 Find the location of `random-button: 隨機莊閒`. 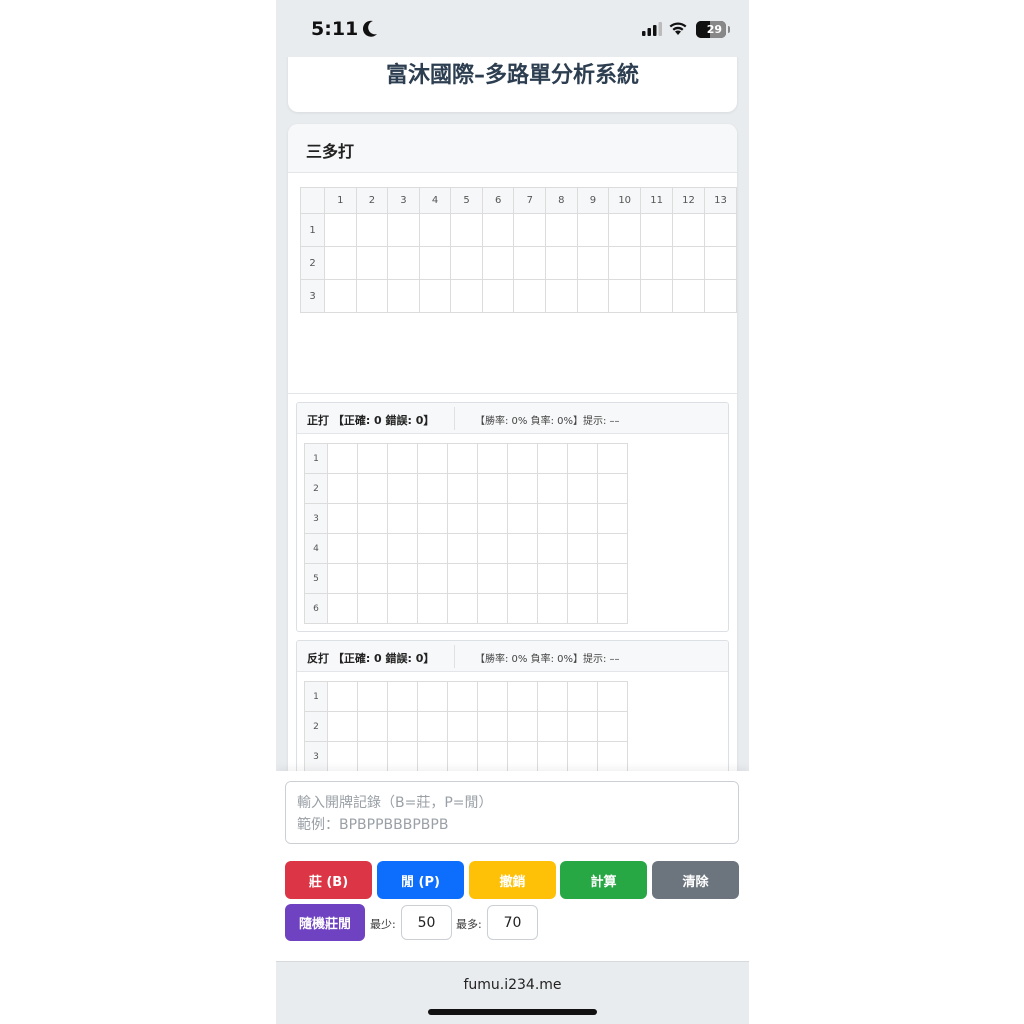

random-button: 隨機莊閒 is located at coordinates (325, 922).